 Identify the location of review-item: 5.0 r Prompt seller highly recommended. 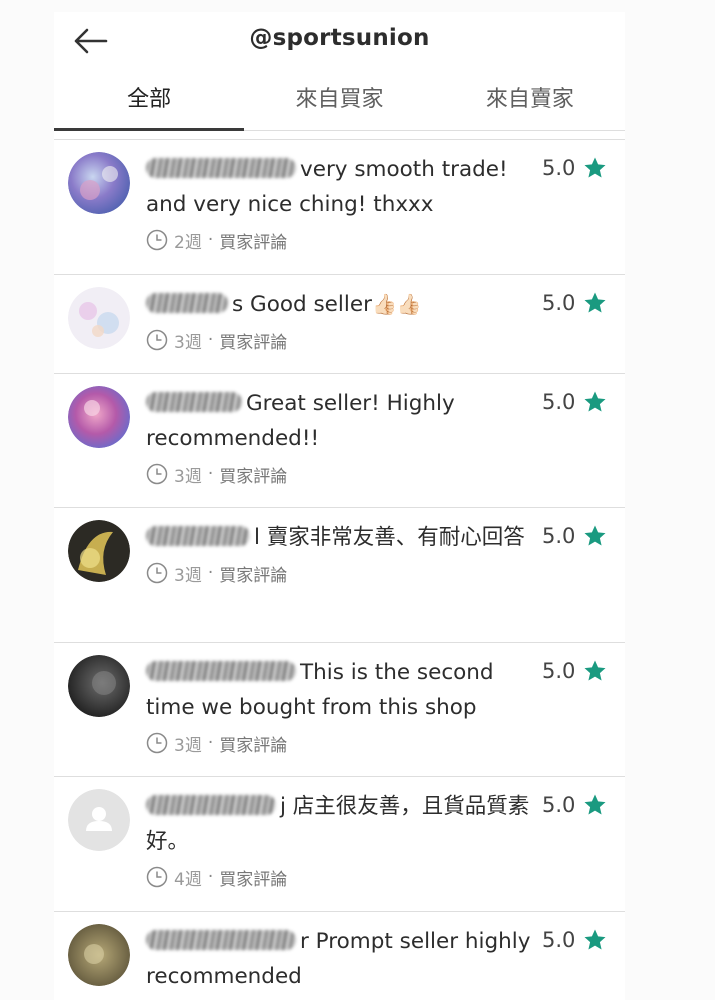
(339, 956).